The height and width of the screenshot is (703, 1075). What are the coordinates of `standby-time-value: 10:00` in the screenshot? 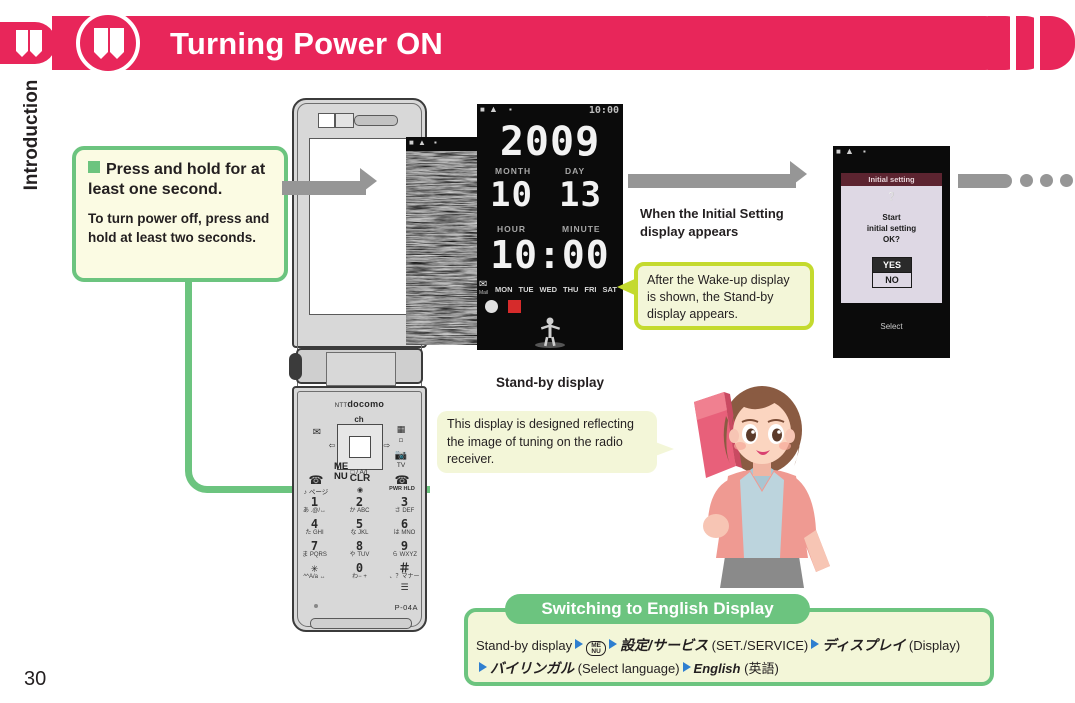 It's located at (550, 255).